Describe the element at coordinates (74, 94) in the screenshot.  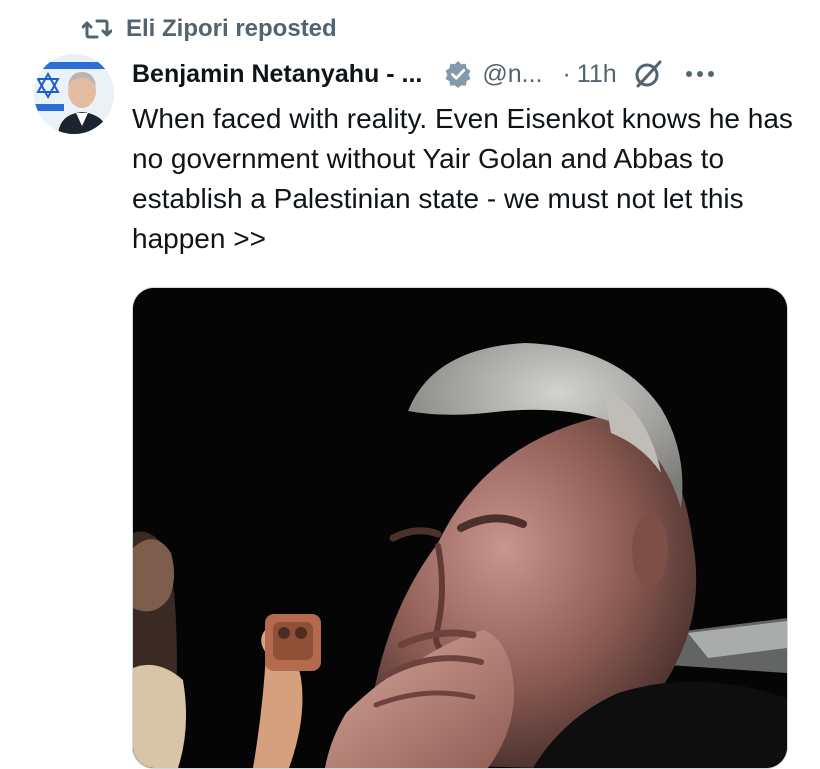
I see `author-avatar` at that location.